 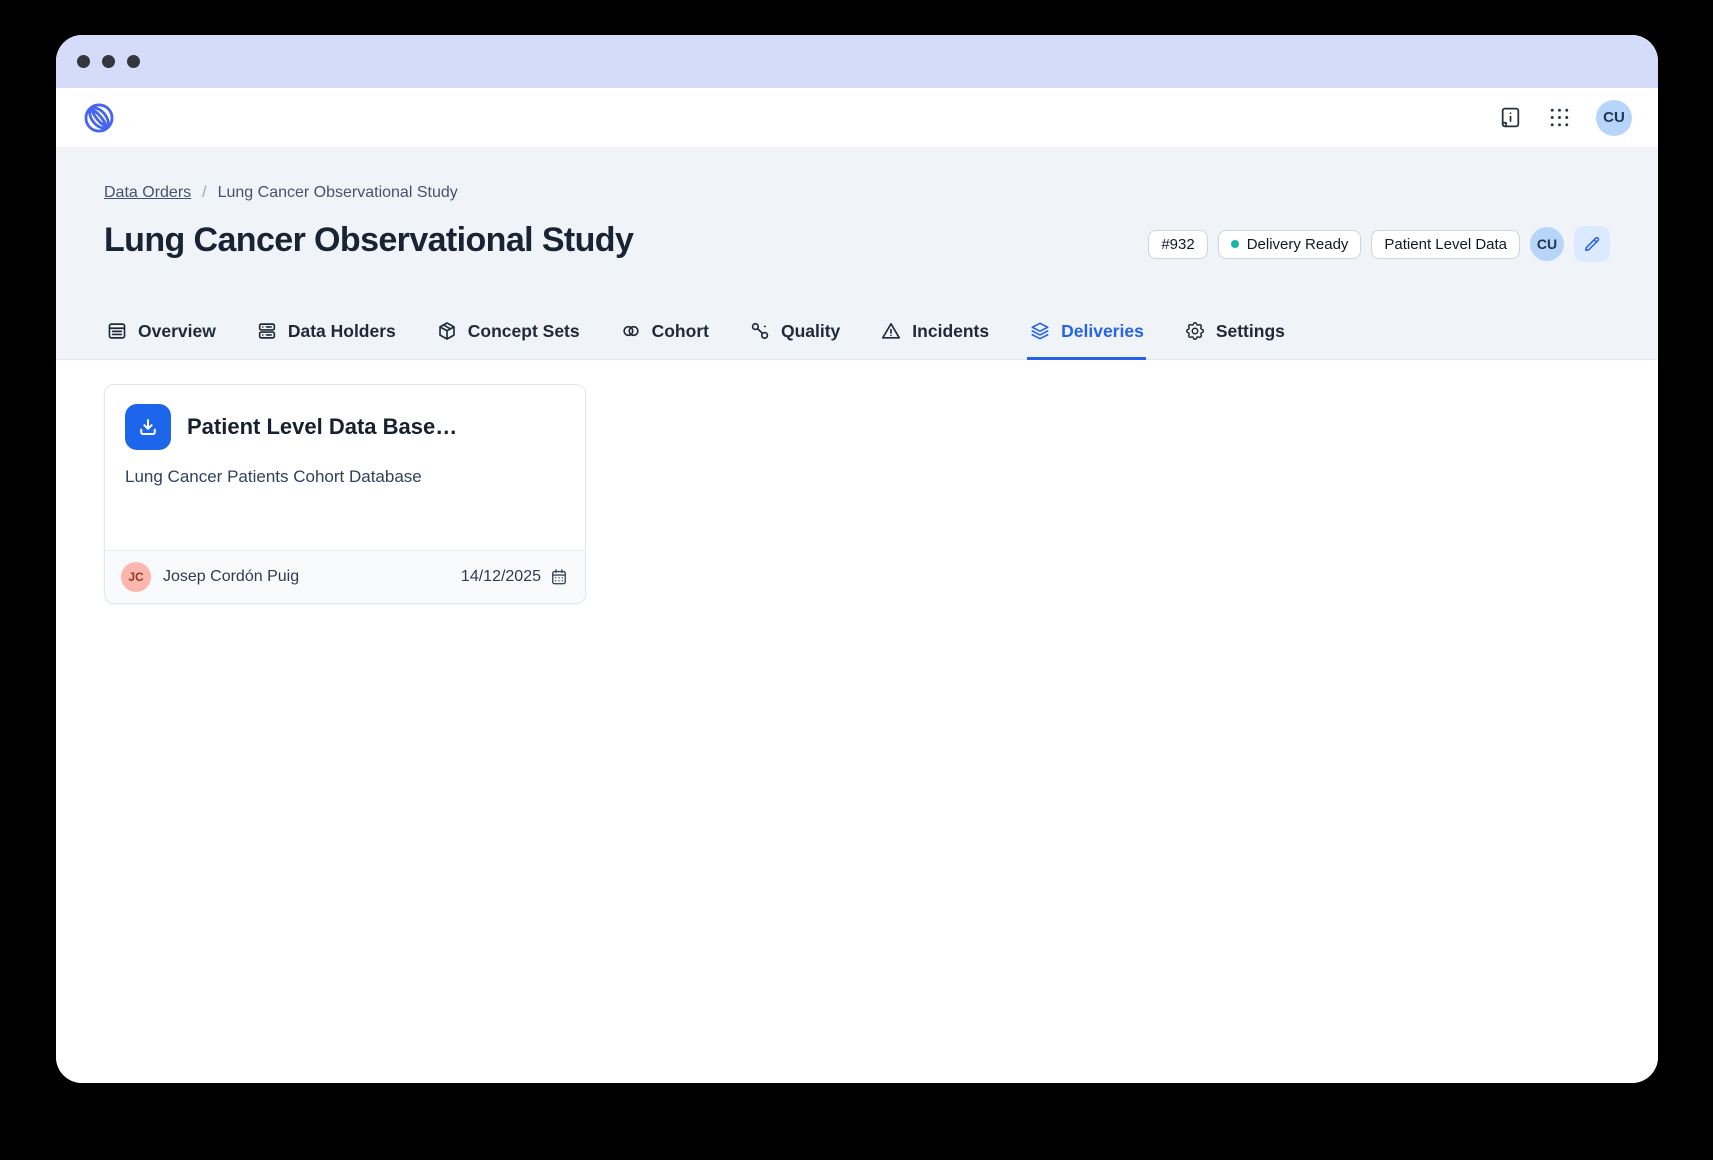 I want to click on status-dot-icon, so click(x=1234, y=244).